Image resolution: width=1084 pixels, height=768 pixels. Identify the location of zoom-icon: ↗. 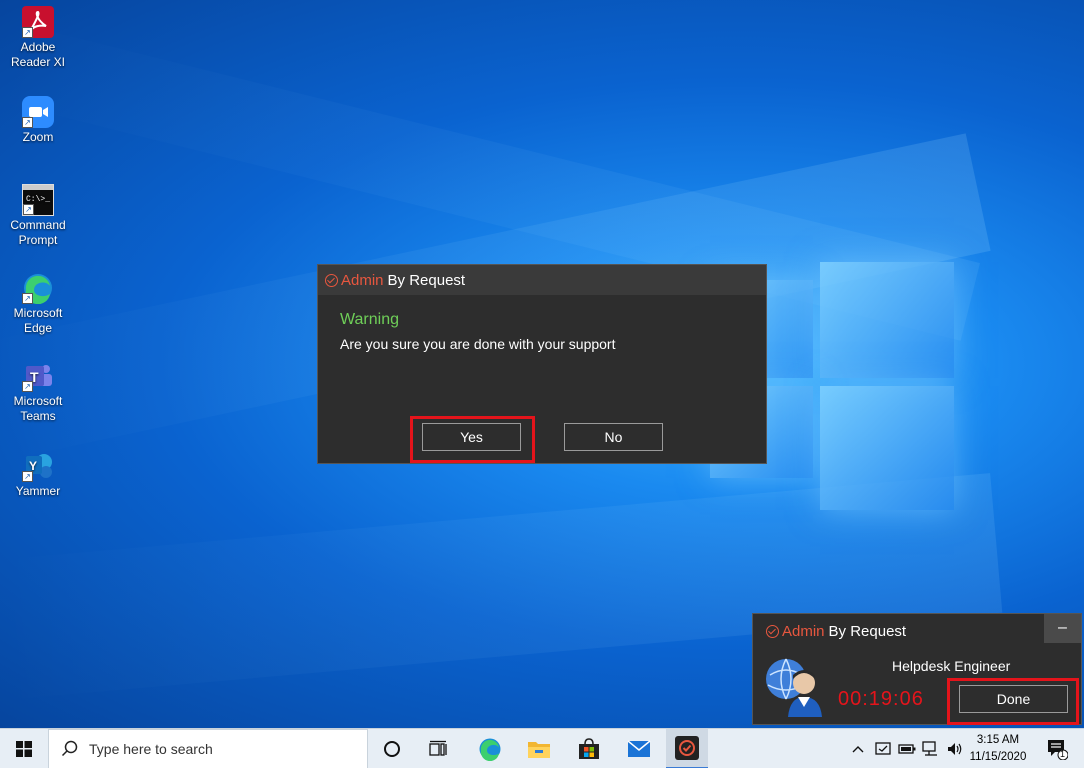
(38, 112).